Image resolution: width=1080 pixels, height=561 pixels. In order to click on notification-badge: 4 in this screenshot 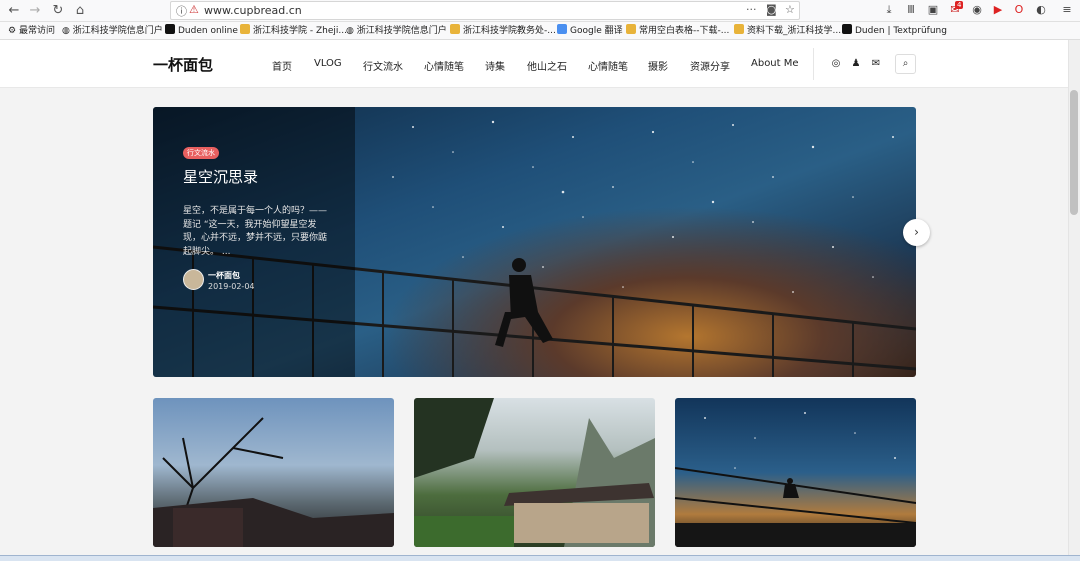, I will do `click(959, 5)`.